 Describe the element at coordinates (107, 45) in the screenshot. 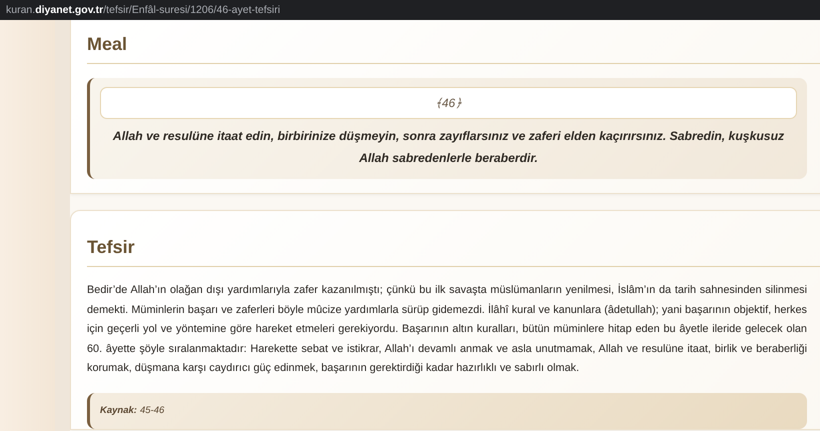

I see `section-title: Meal` at that location.